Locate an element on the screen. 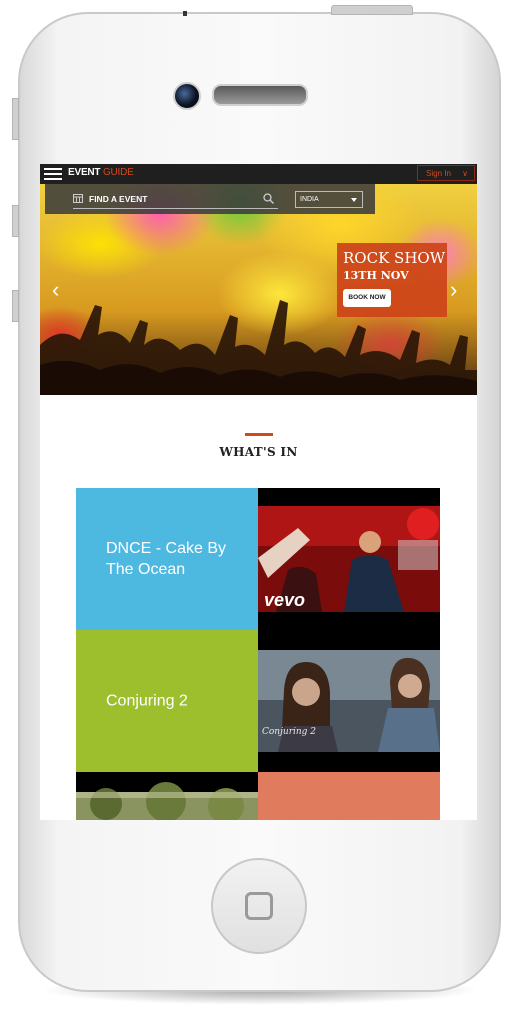 This screenshot has height=1023, width=517. silent-switch is located at coordinates (185, 13).